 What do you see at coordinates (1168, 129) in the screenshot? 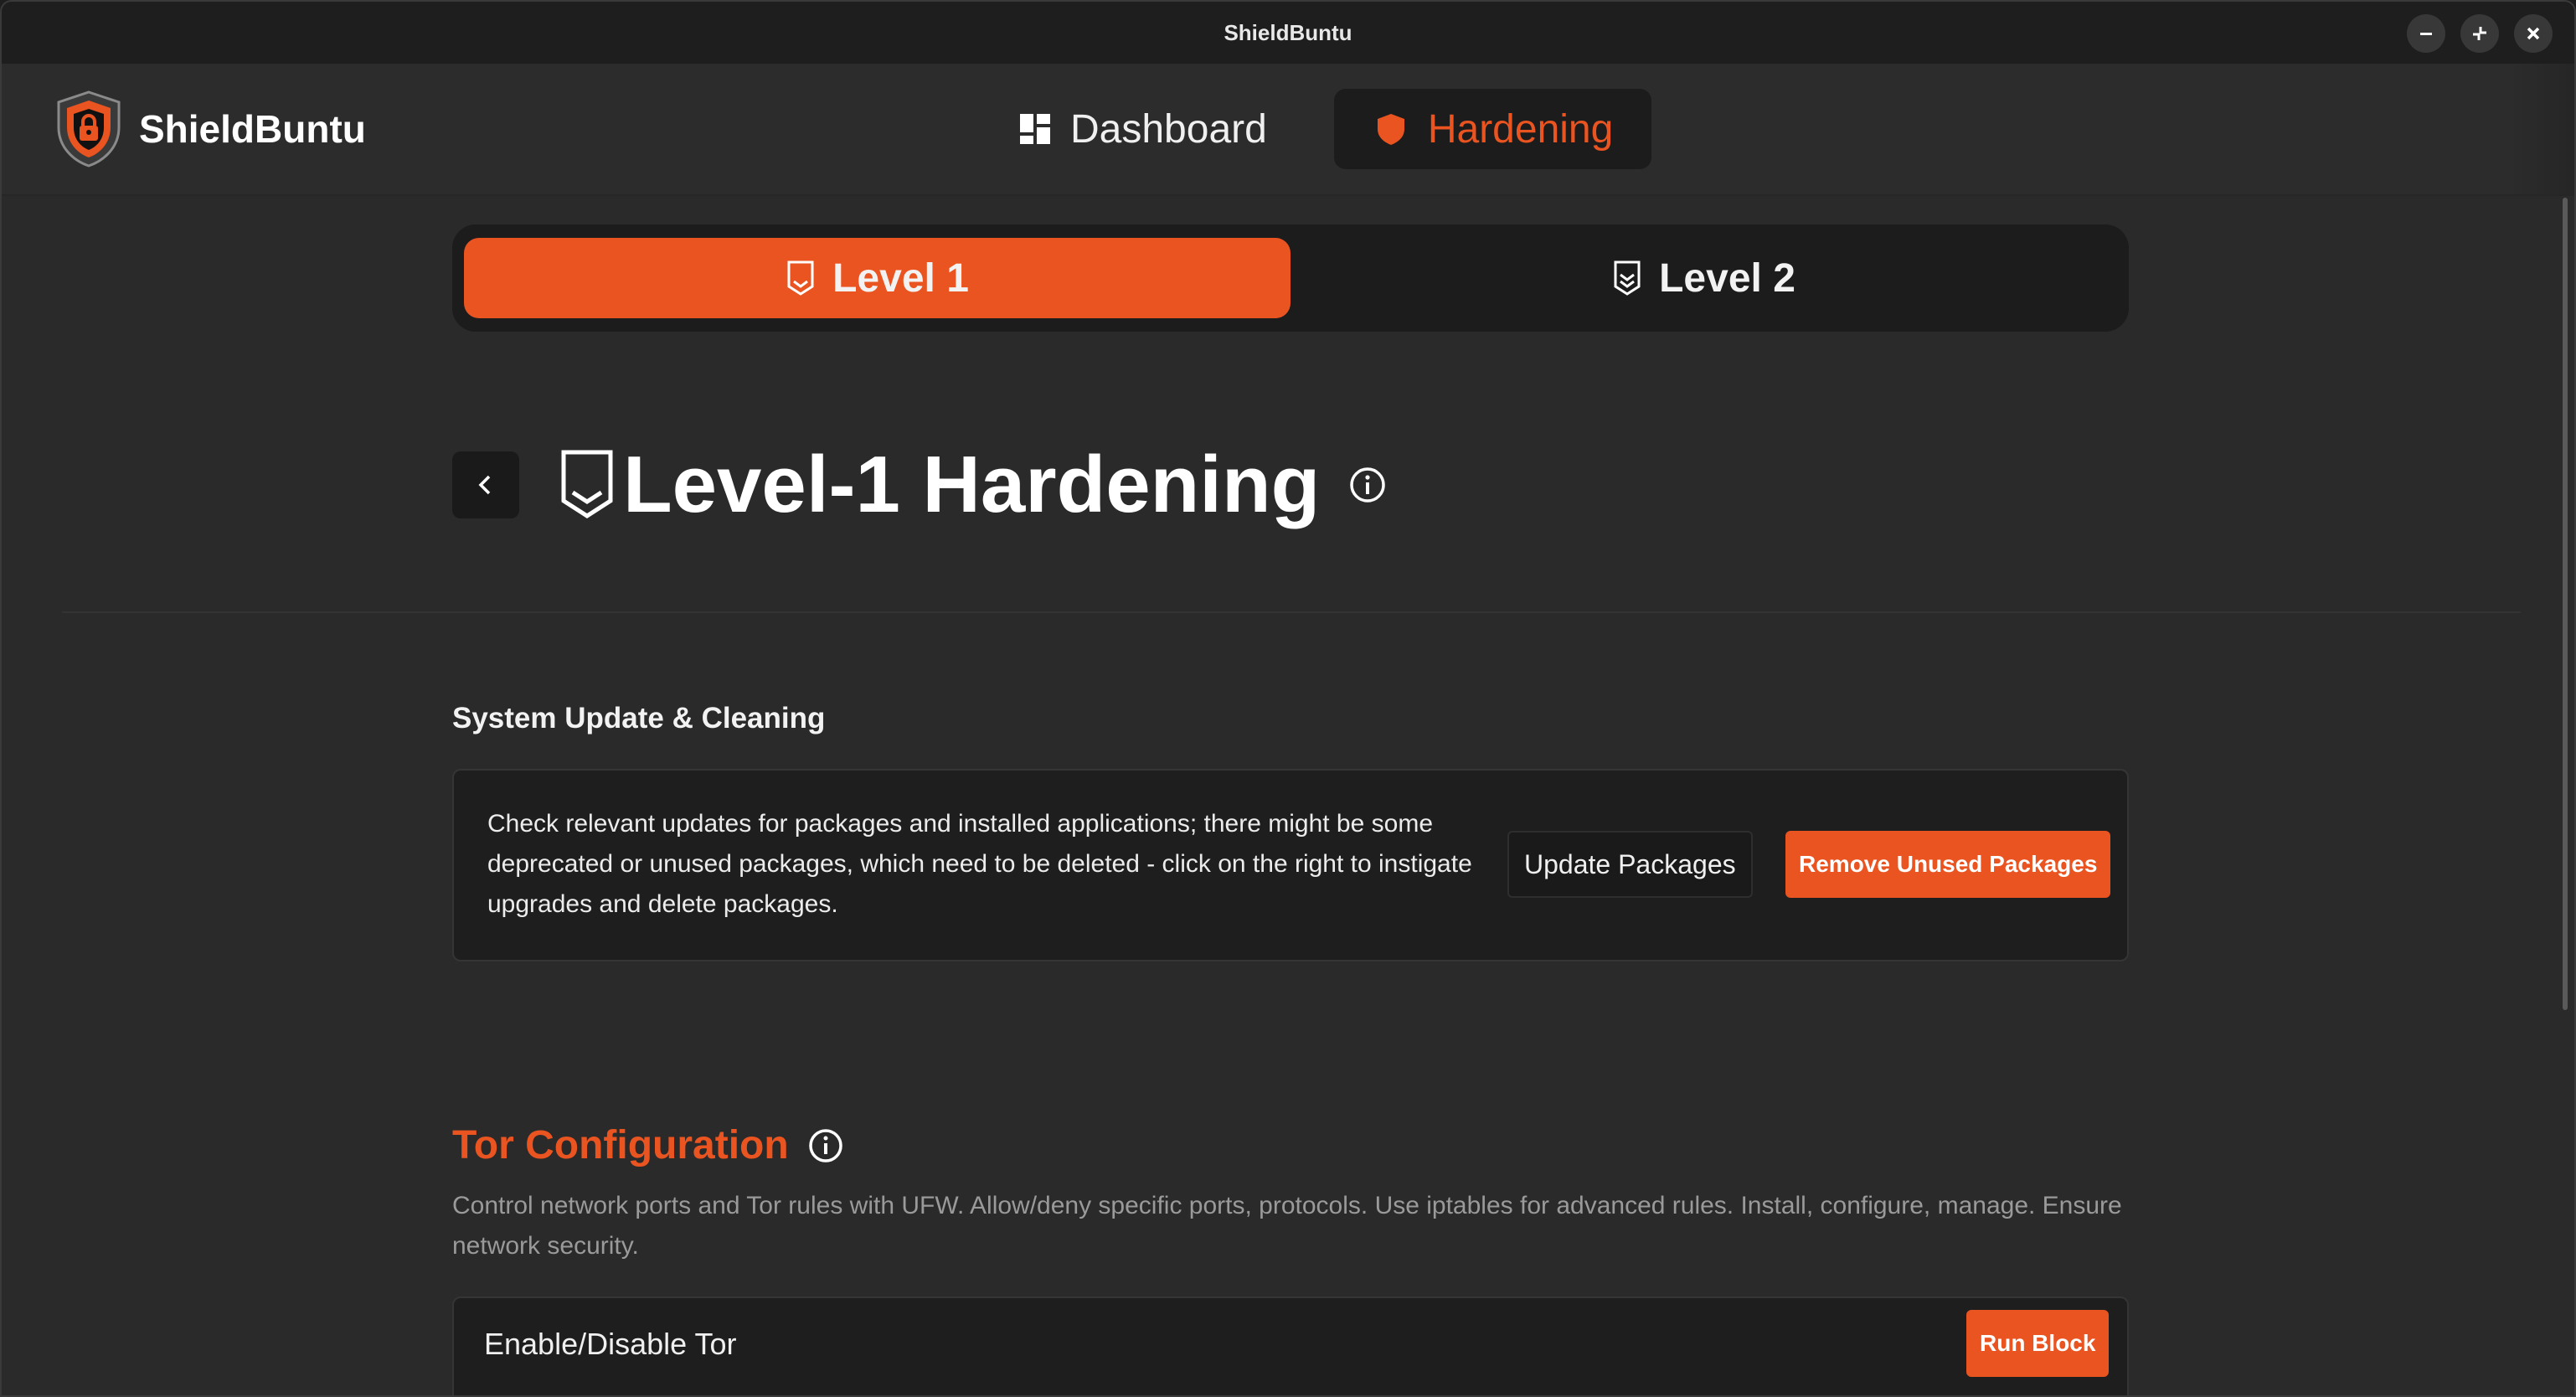
I see `nav-dashboard-label: Dashboard` at bounding box center [1168, 129].